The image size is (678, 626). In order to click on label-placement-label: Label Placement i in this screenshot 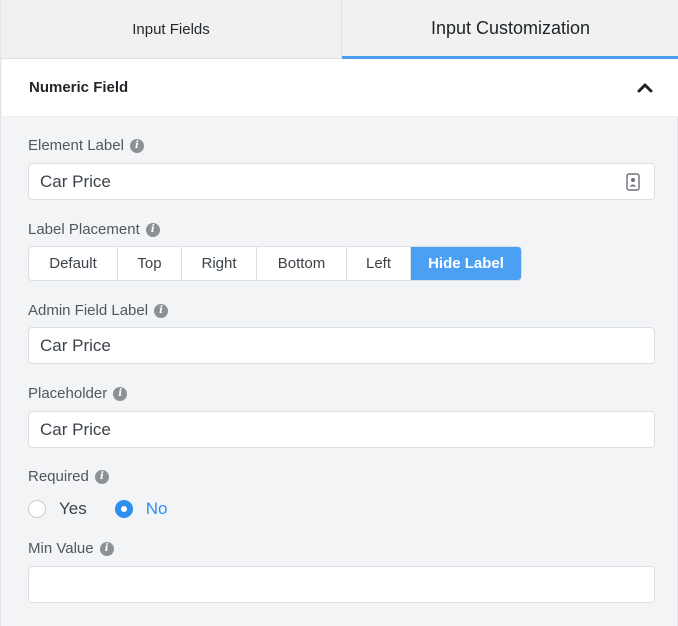, I will do `click(94, 229)`.